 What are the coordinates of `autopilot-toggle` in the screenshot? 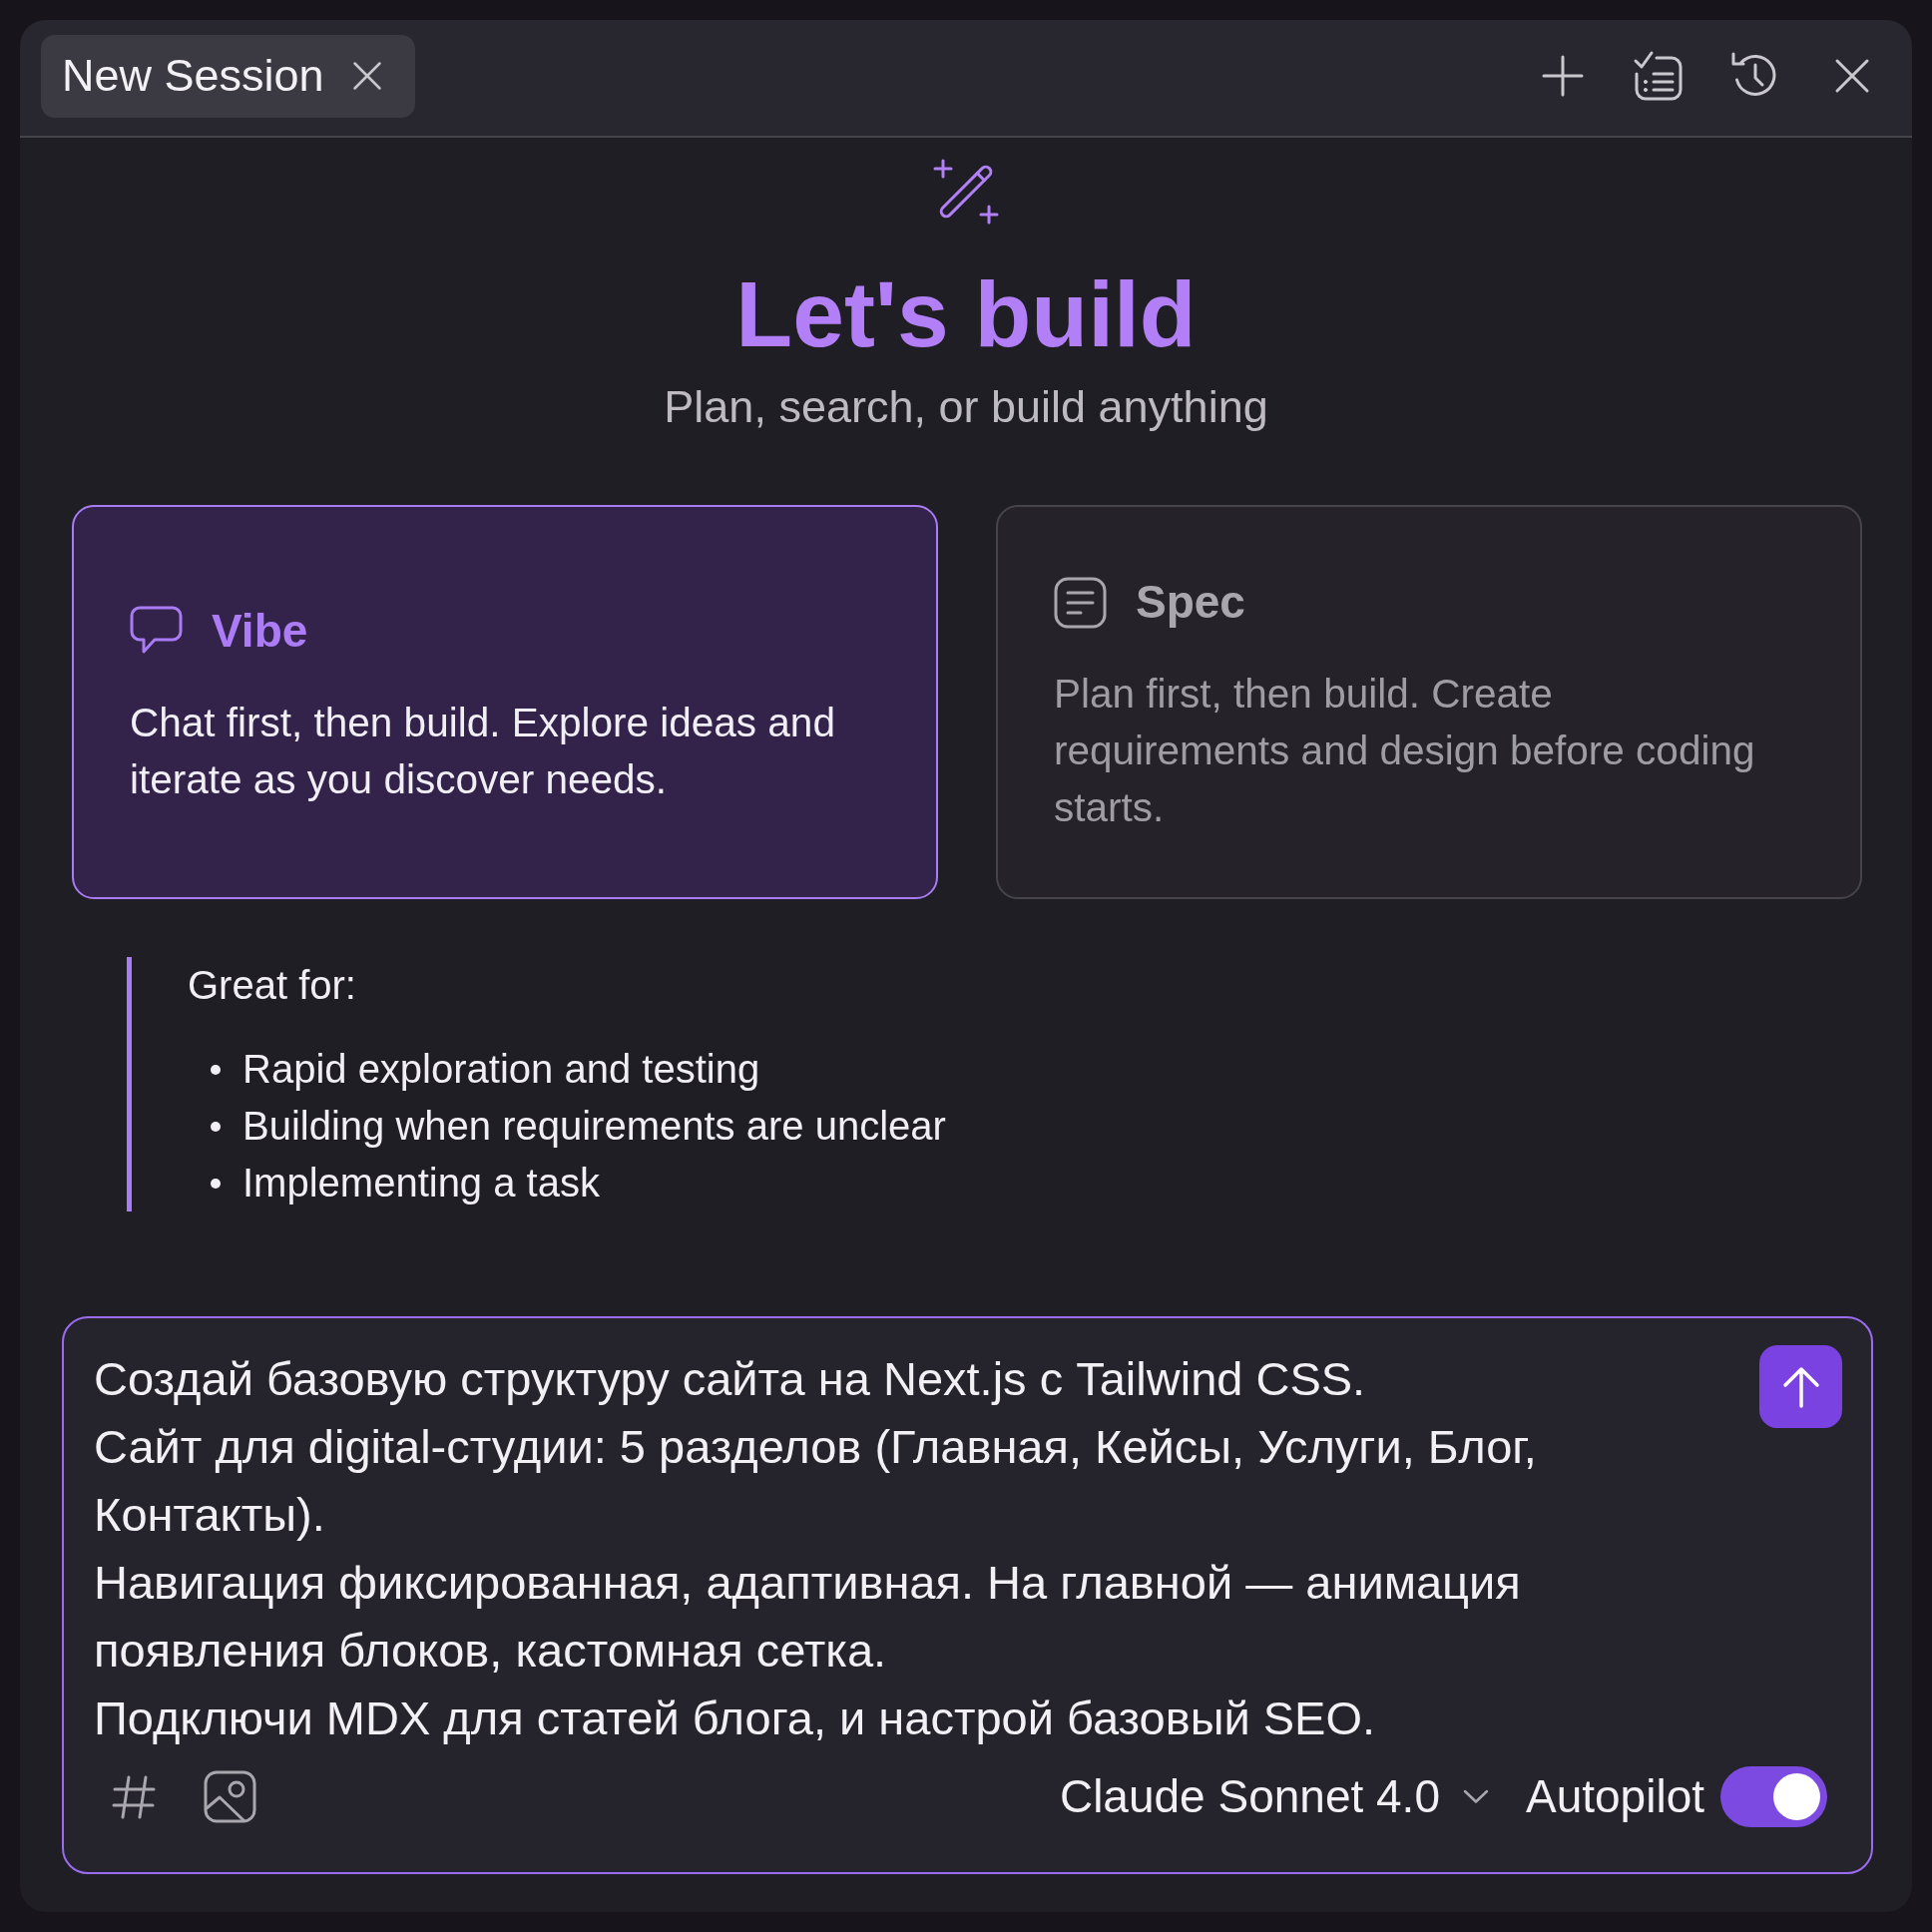 It's located at (1773, 1796).